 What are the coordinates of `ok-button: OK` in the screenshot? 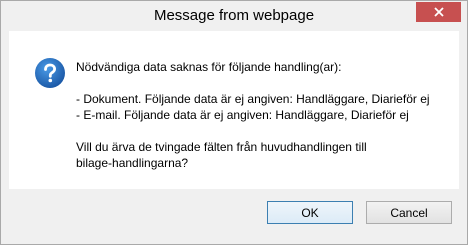 It's located at (310, 212).